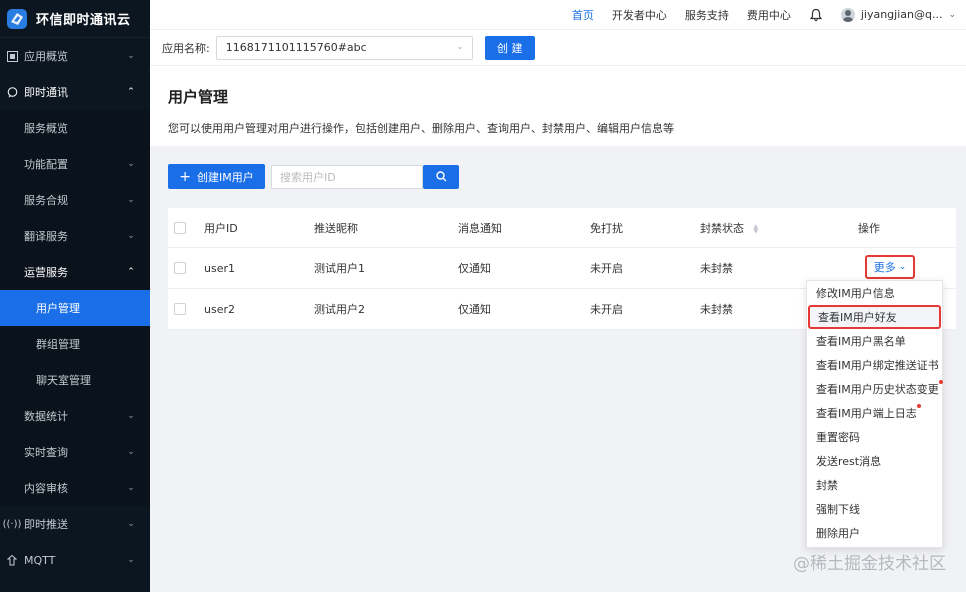  I want to click on sidebar-item-compliance: 服务合规 ⌄, so click(75, 200).